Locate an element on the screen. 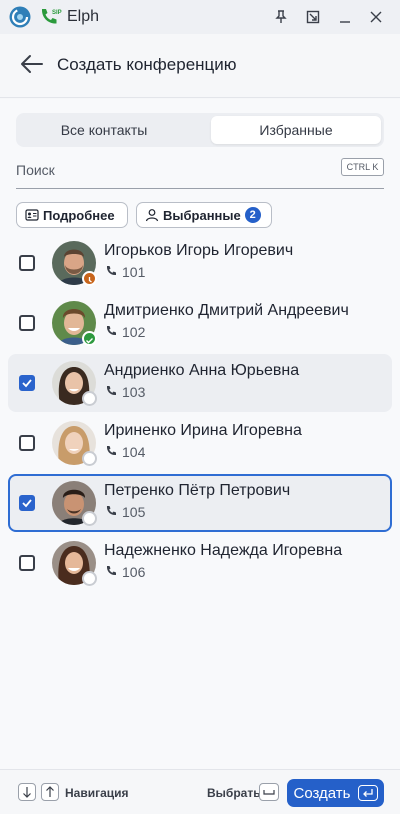 The image size is (400, 814). title-bar: SIP Elph is located at coordinates (200, 17).